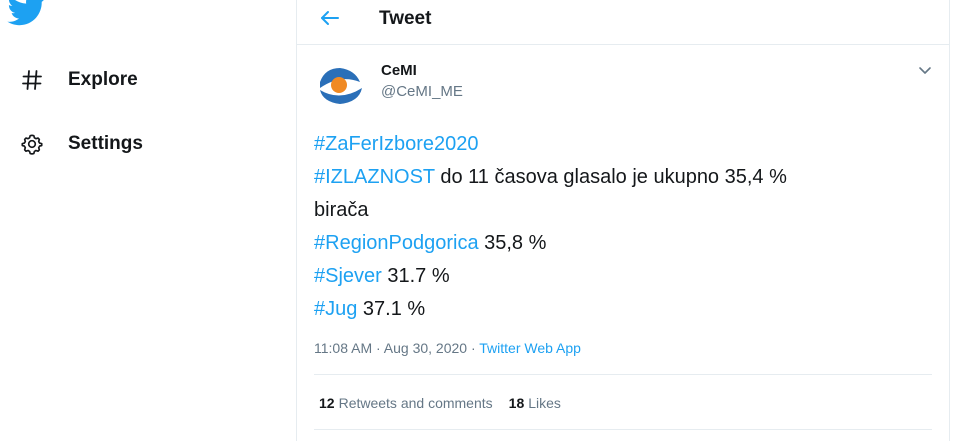 The height and width of the screenshot is (441, 960). What do you see at coordinates (530, 348) in the screenshot?
I see `source-link: Twitter Web App` at bounding box center [530, 348].